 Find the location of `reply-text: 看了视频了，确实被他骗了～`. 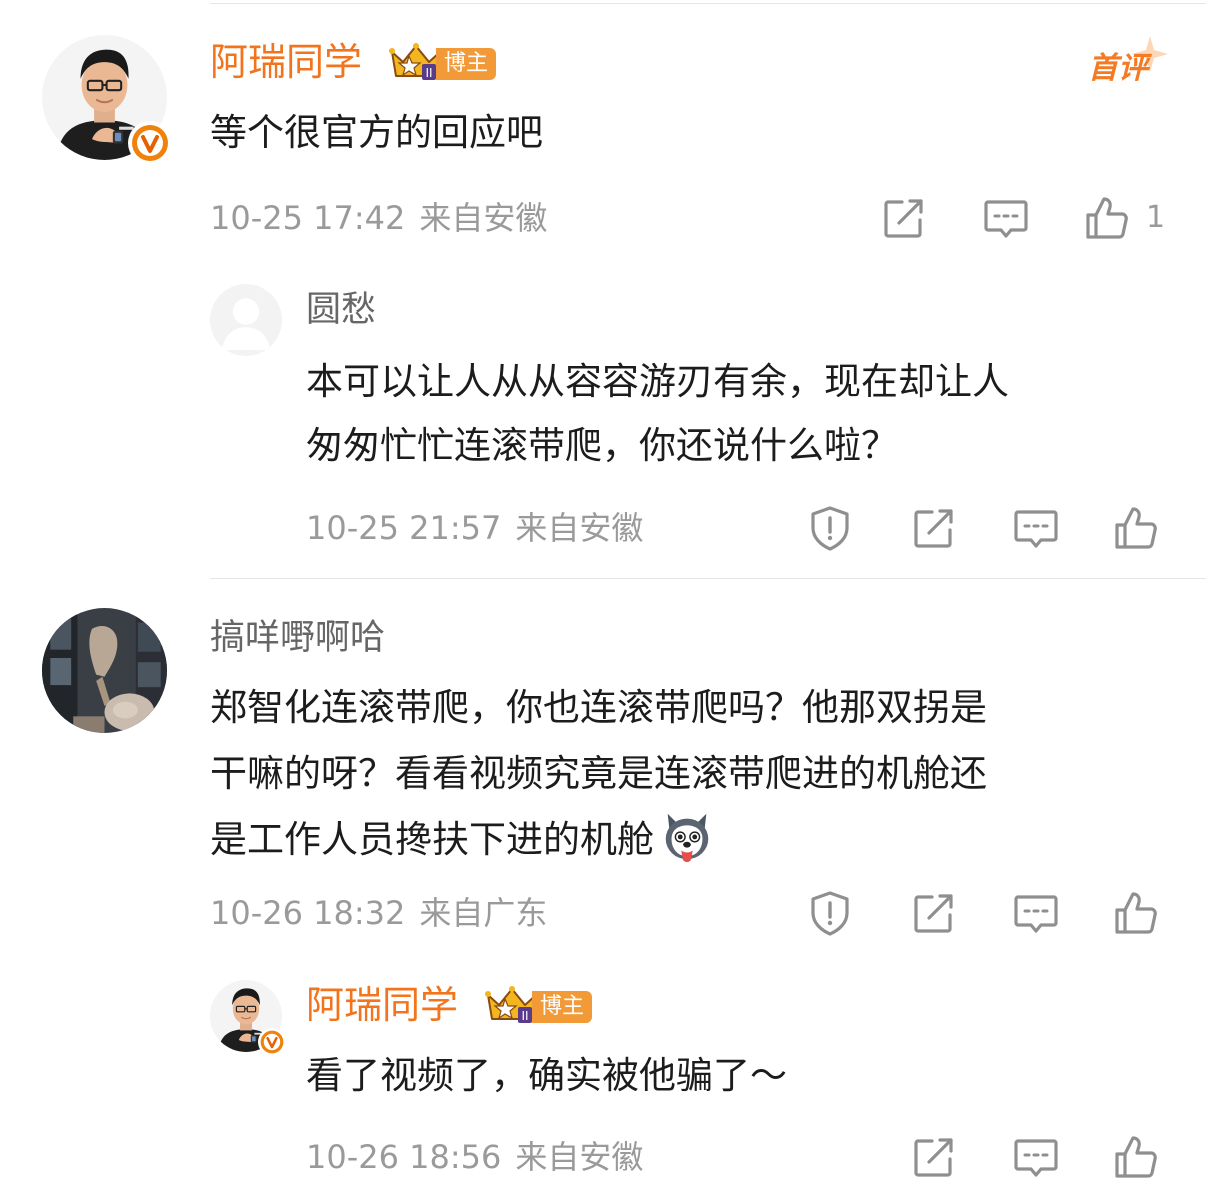

reply-text: 看了视频了，确实被他骗了～ is located at coordinates (546, 1075).